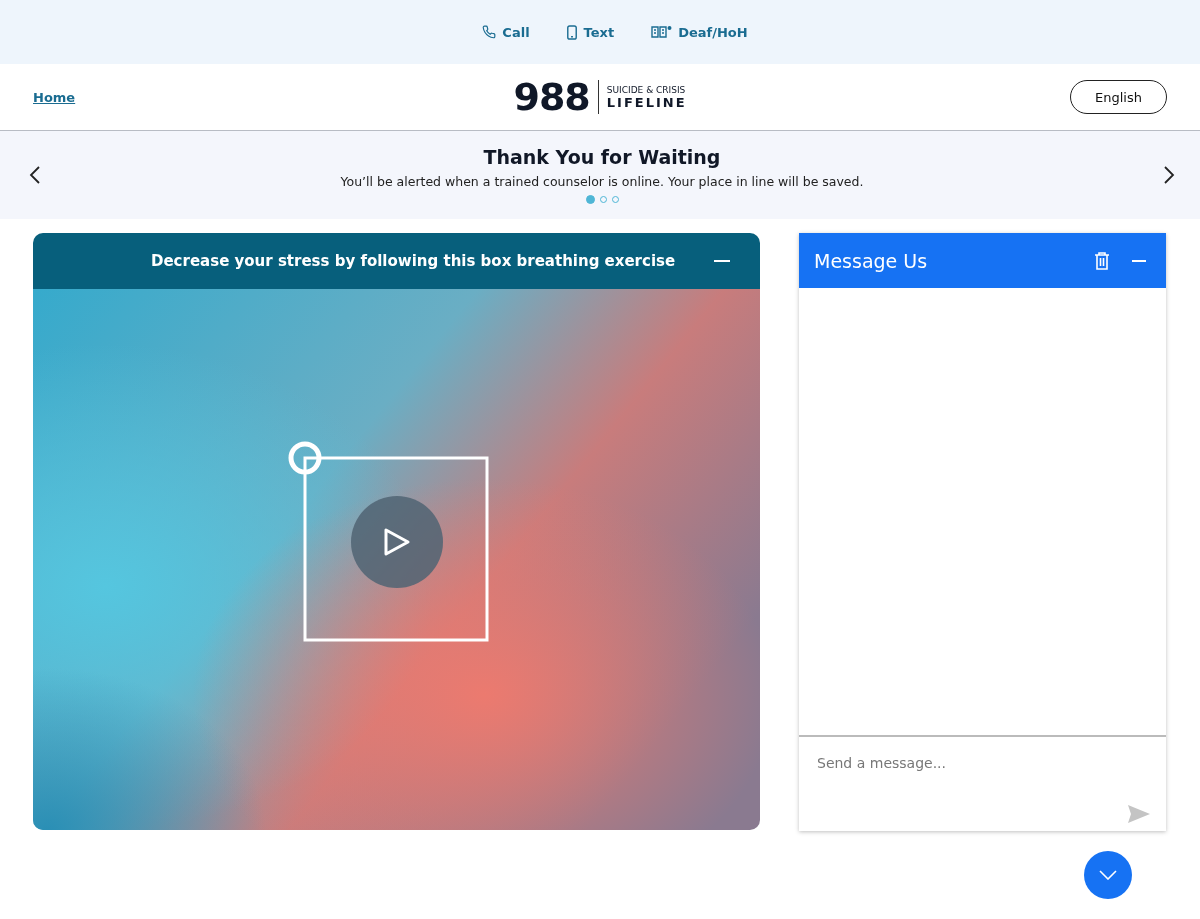  I want to click on delete-button, so click(1102, 260).